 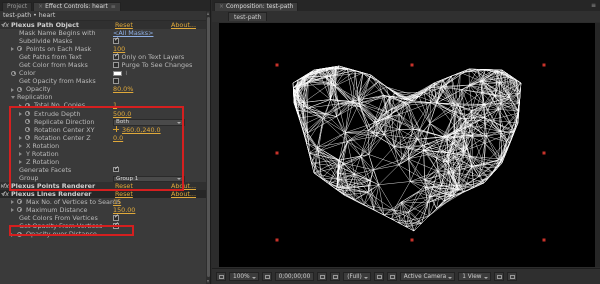 What do you see at coordinates (221, 276) in the screenshot?
I see `grid-toggle-button` at bounding box center [221, 276].